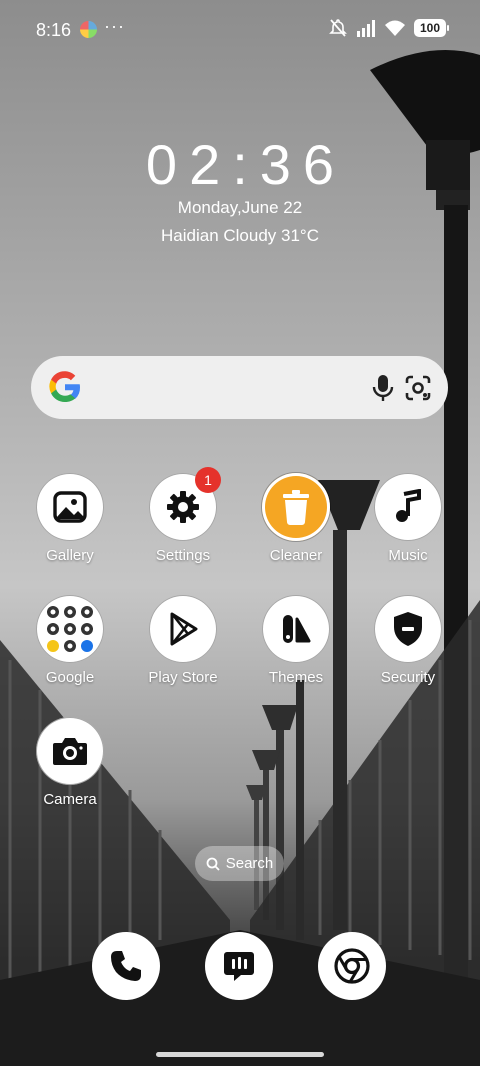 The image size is (480, 1066). What do you see at coordinates (408, 629) in the screenshot?
I see `shield-icon` at bounding box center [408, 629].